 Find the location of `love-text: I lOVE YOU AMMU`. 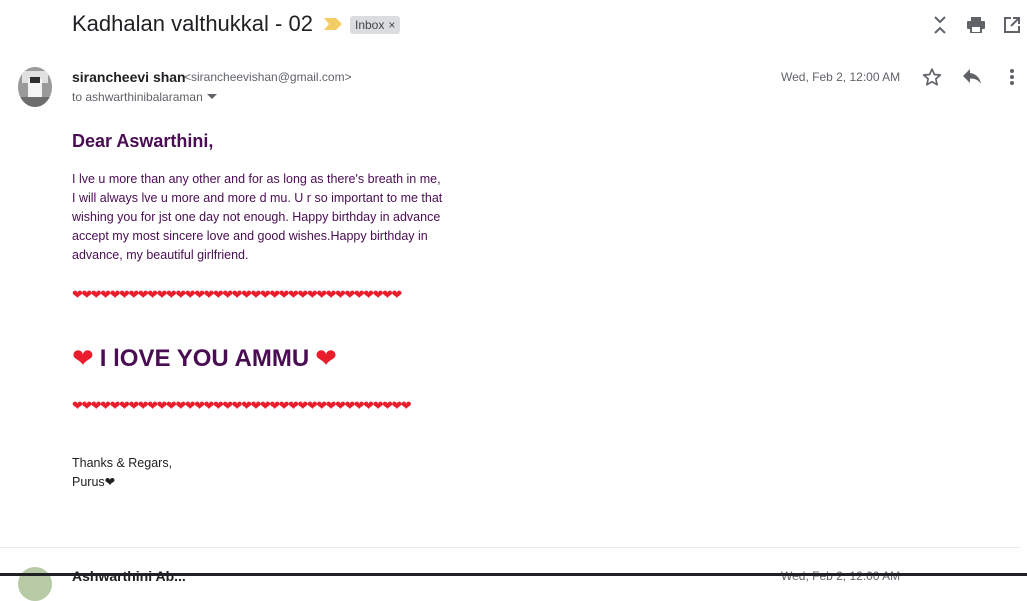

love-text: I lOVE YOU AMMU is located at coordinates (204, 358).